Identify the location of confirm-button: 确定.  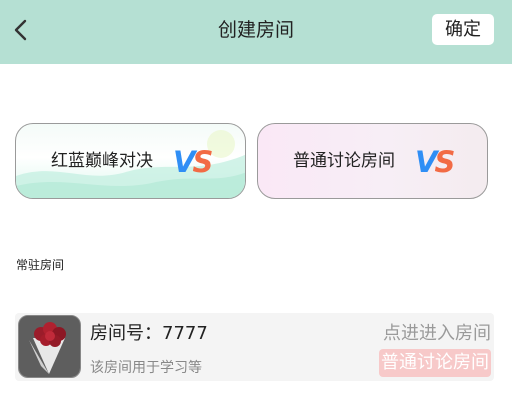
(463, 29).